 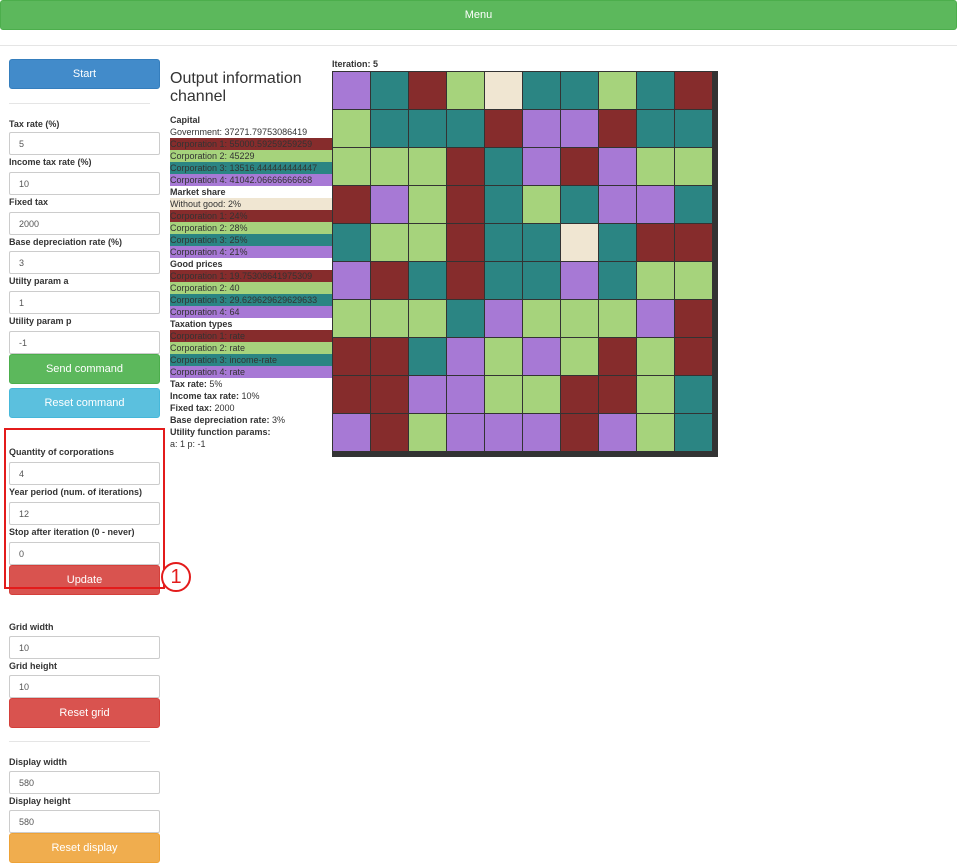 What do you see at coordinates (84, 143) in the screenshot?
I see `tax-rate-input: 5` at bounding box center [84, 143].